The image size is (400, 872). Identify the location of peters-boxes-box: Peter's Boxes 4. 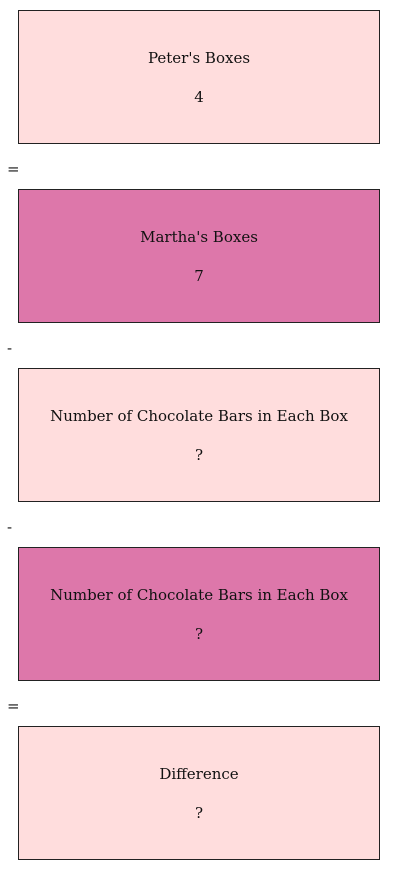
(199, 77).